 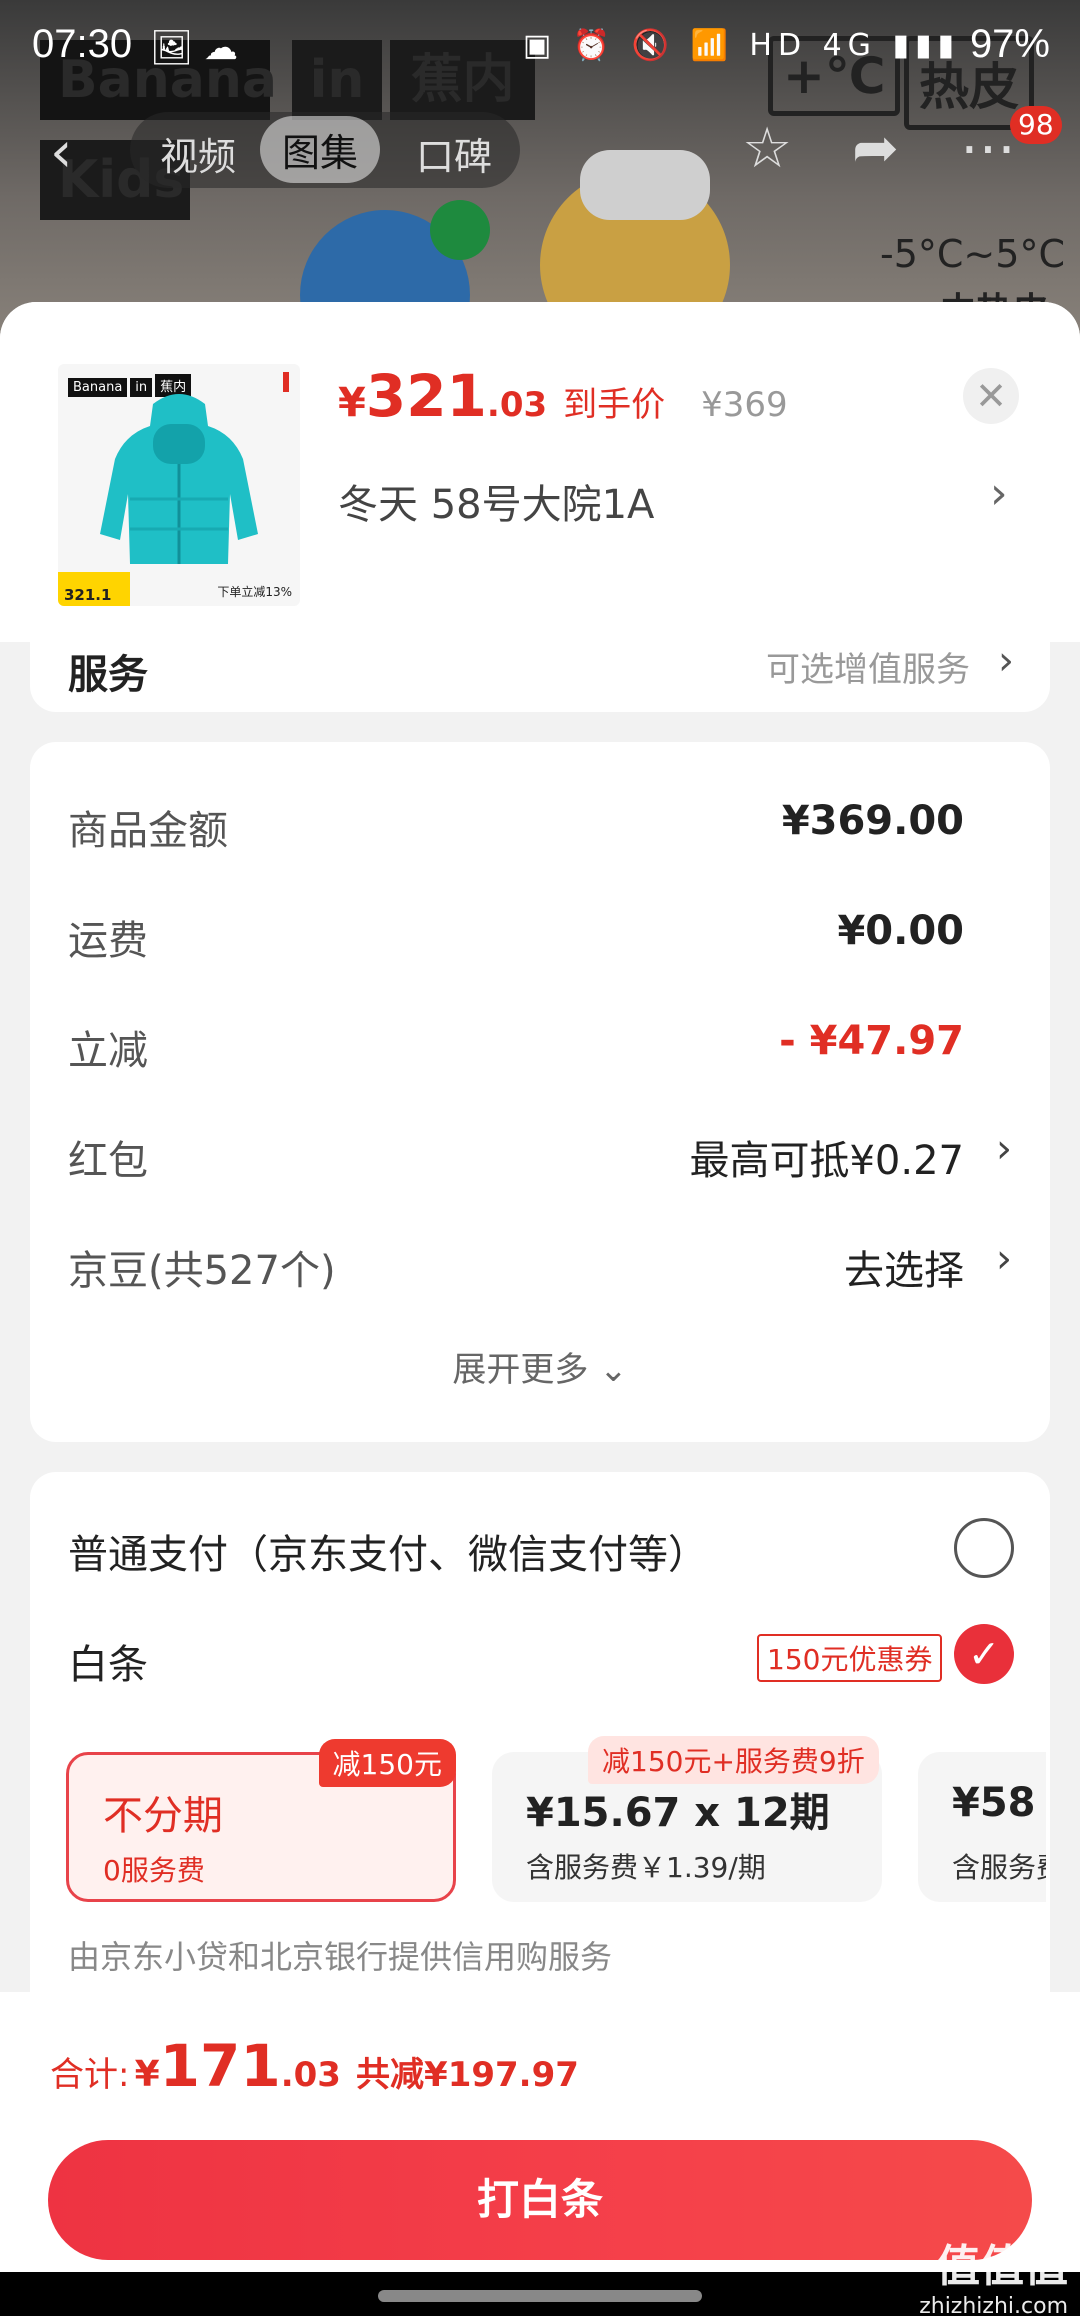 I want to click on tab-gallery: 图集, so click(x=320, y=149).